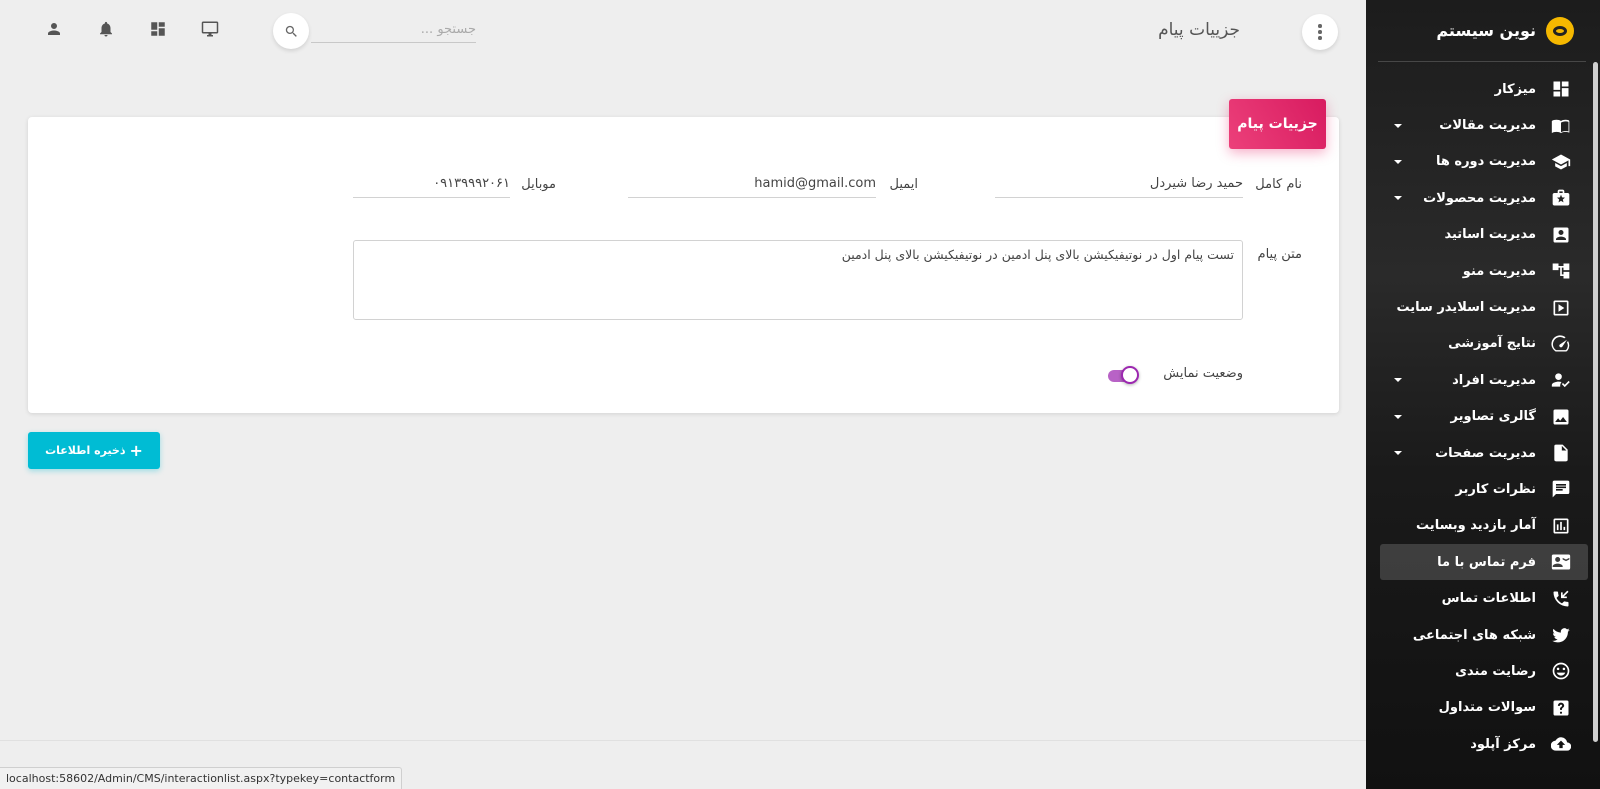  What do you see at coordinates (1476, 526) in the screenshot?
I see `sidebar-item-label: آمار بازدید وبسایت` at bounding box center [1476, 526].